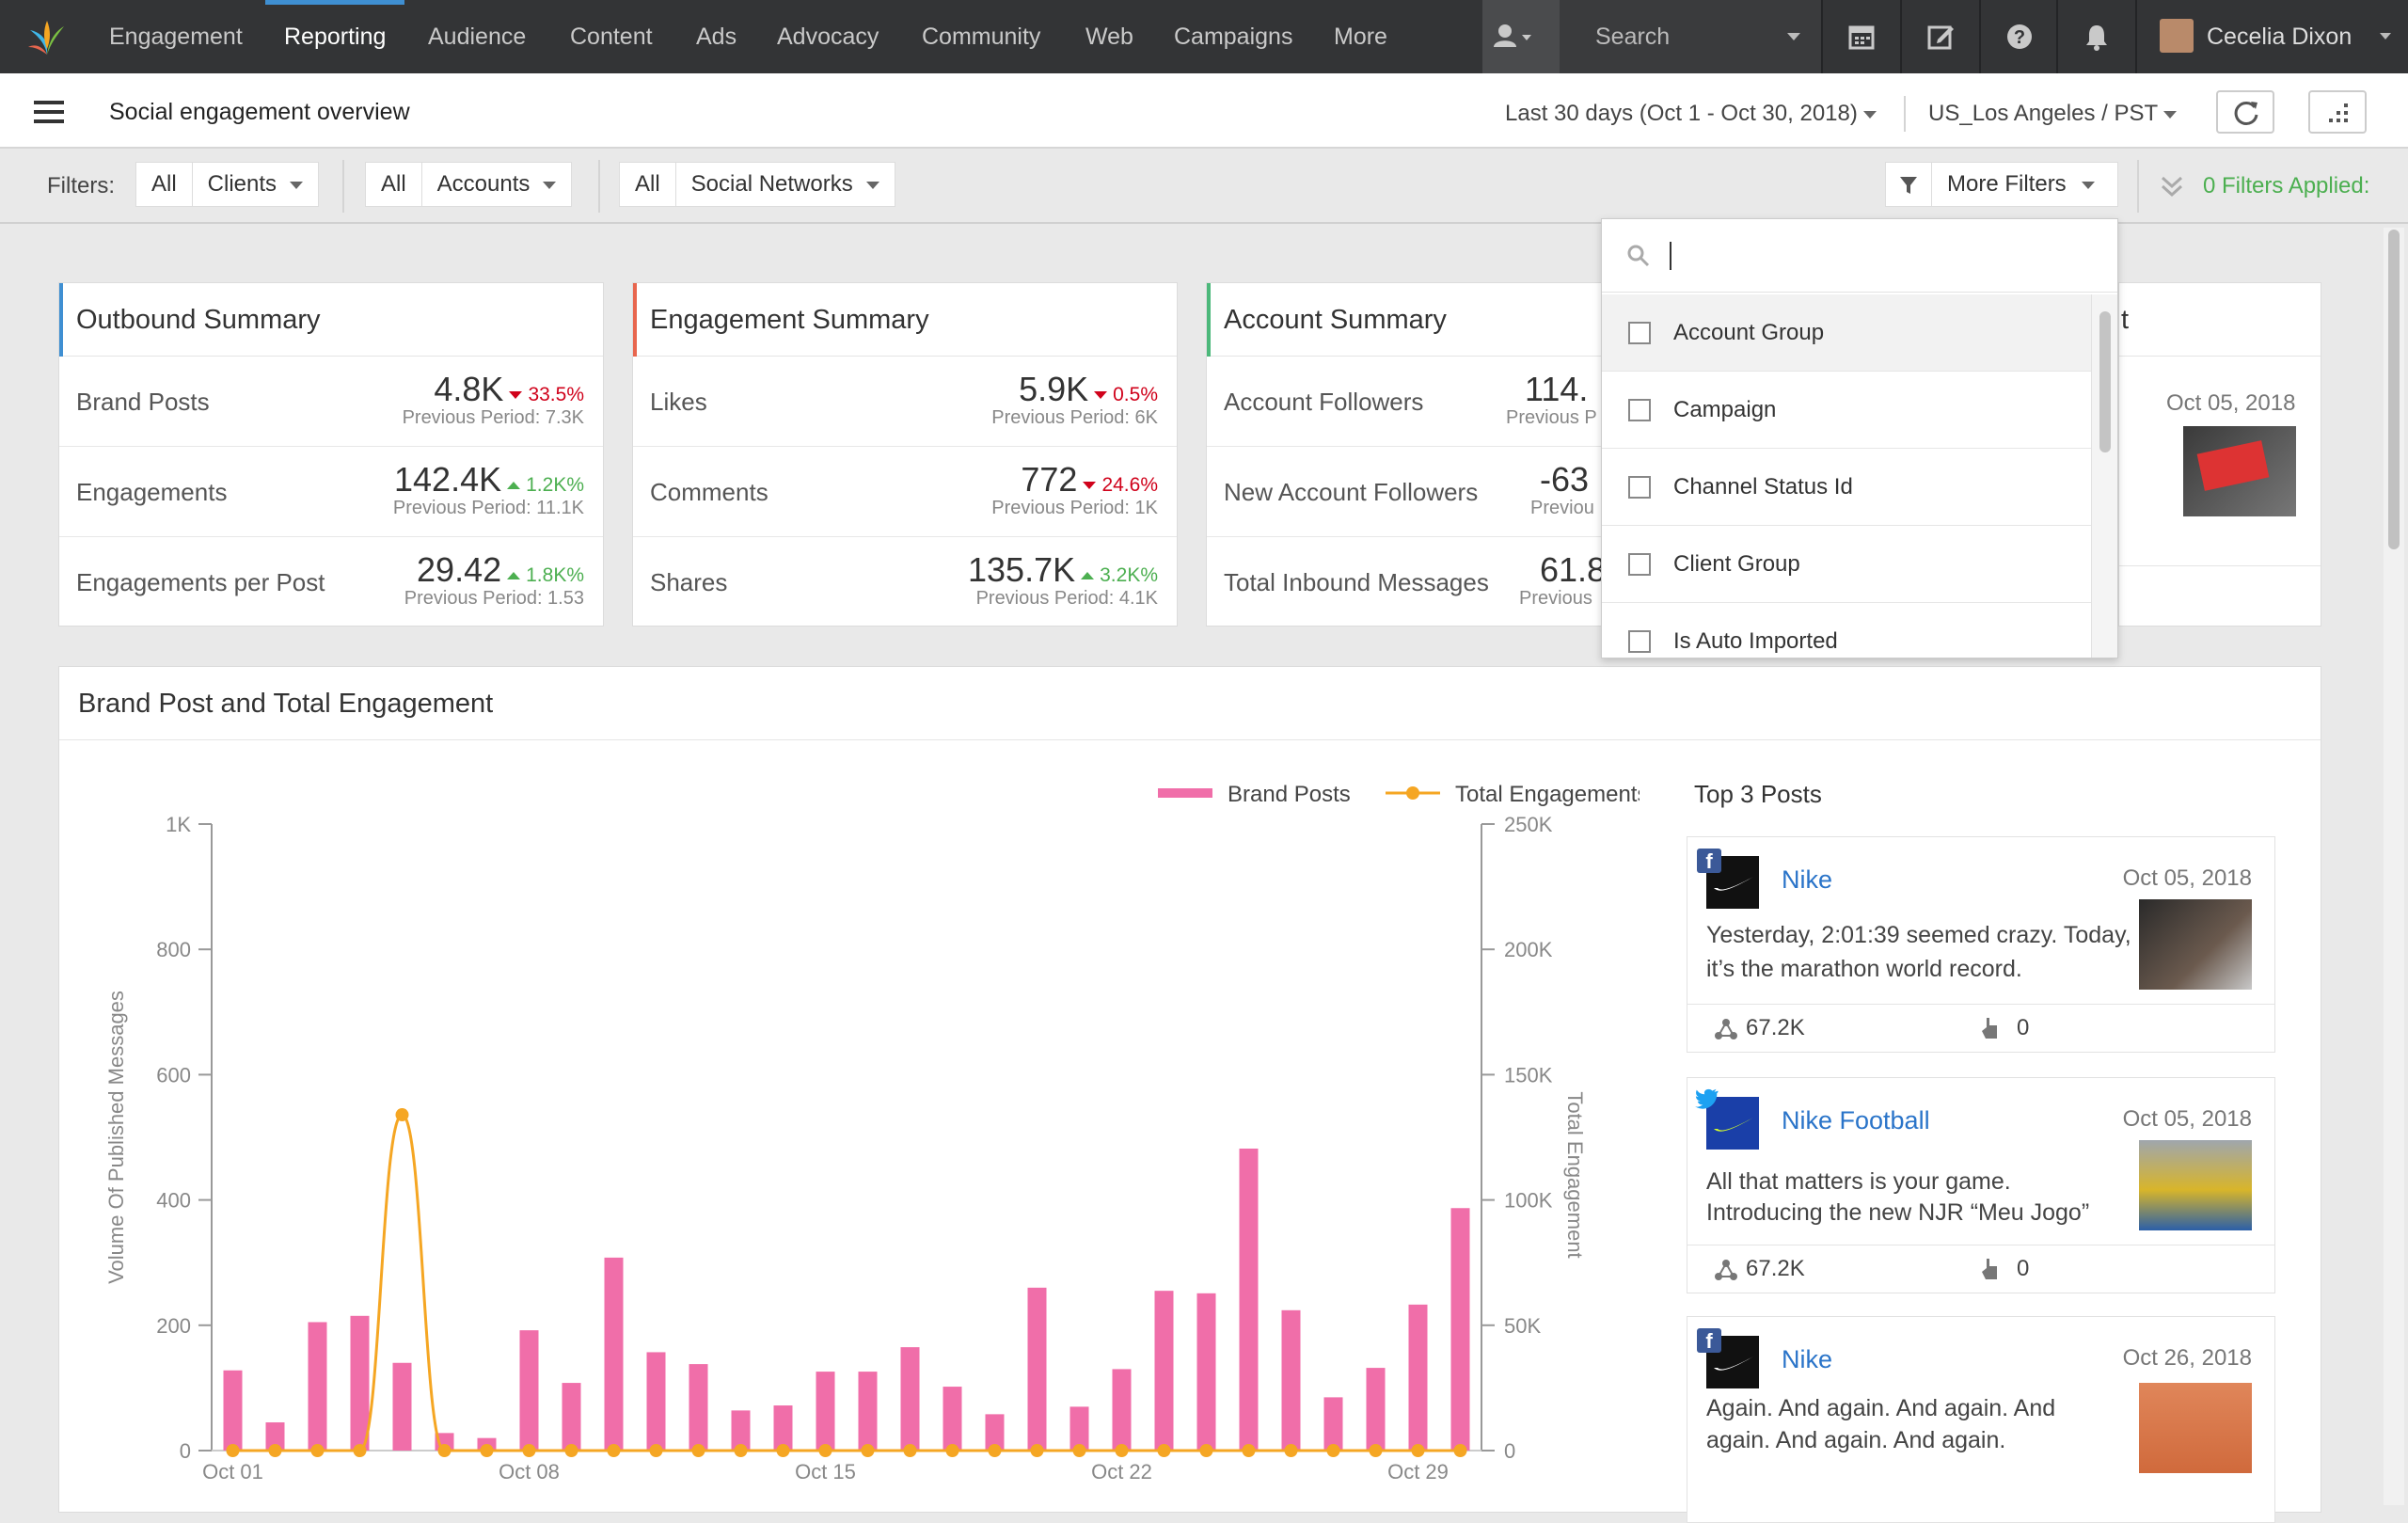 The width and height of the screenshot is (2408, 1523). What do you see at coordinates (1691, 36) in the screenshot?
I see `global-search: Search` at bounding box center [1691, 36].